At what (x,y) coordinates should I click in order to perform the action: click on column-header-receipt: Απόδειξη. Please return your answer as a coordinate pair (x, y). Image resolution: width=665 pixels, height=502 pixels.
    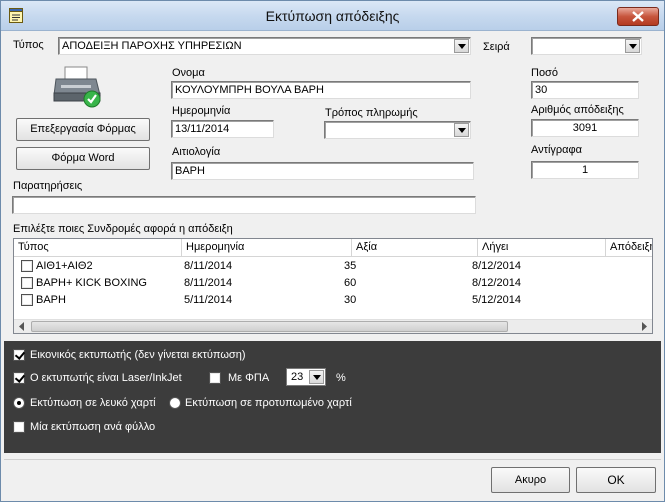
    Looking at the image, I should click on (629, 248).